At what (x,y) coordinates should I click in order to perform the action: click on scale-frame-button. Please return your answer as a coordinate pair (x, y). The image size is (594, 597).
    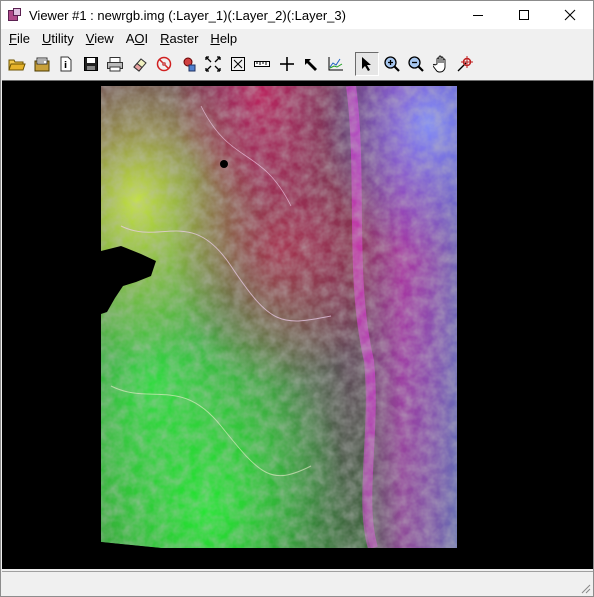
    Looking at the image, I should click on (238, 64).